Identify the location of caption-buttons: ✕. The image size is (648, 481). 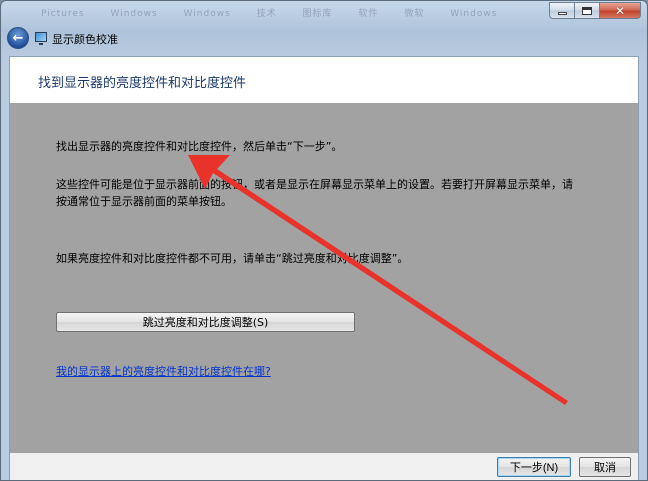
(595, 10).